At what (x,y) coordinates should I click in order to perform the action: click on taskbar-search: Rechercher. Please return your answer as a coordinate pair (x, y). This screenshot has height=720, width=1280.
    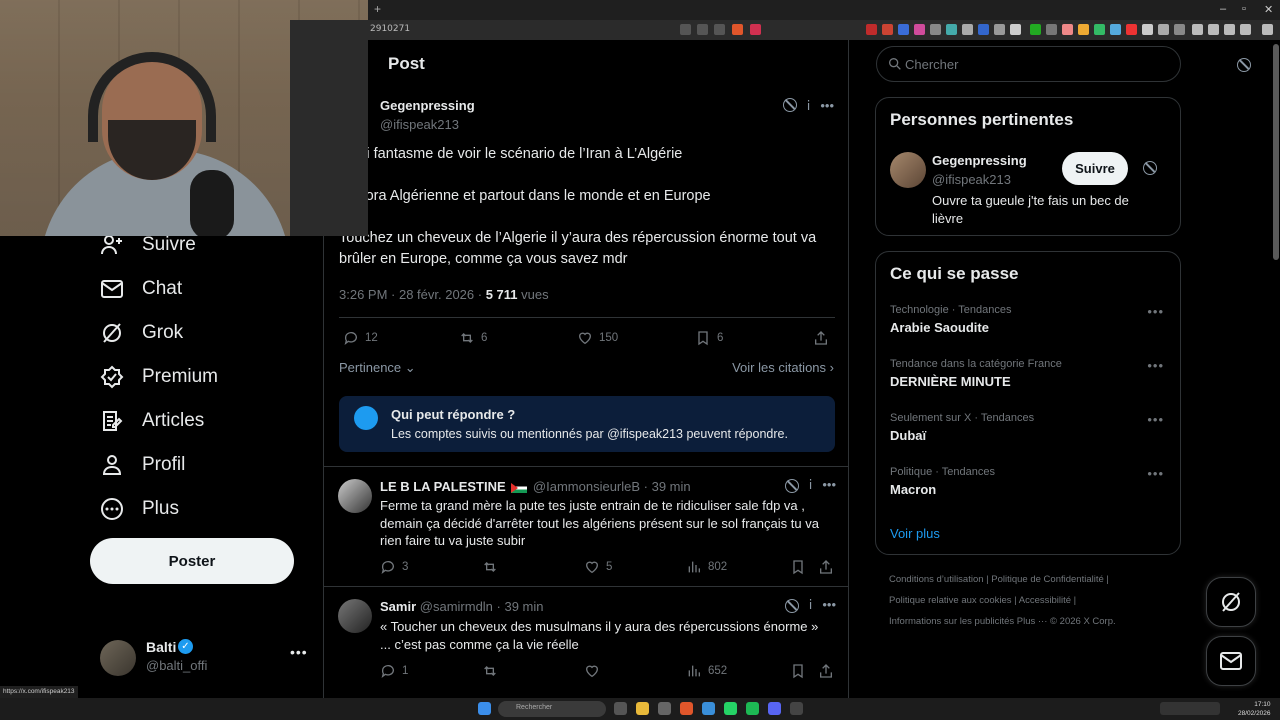
    Looking at the image, I should click on (552, 709).